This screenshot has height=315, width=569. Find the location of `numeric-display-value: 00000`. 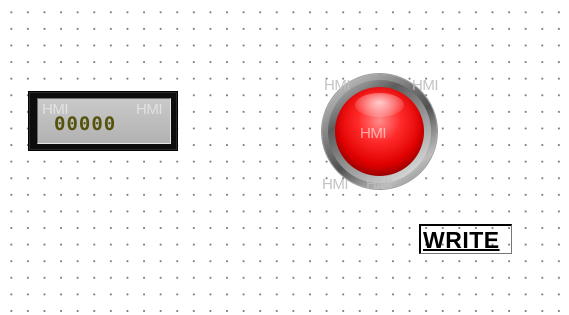

numeric-display-value: 00000 is located at coordinates (85, 124).